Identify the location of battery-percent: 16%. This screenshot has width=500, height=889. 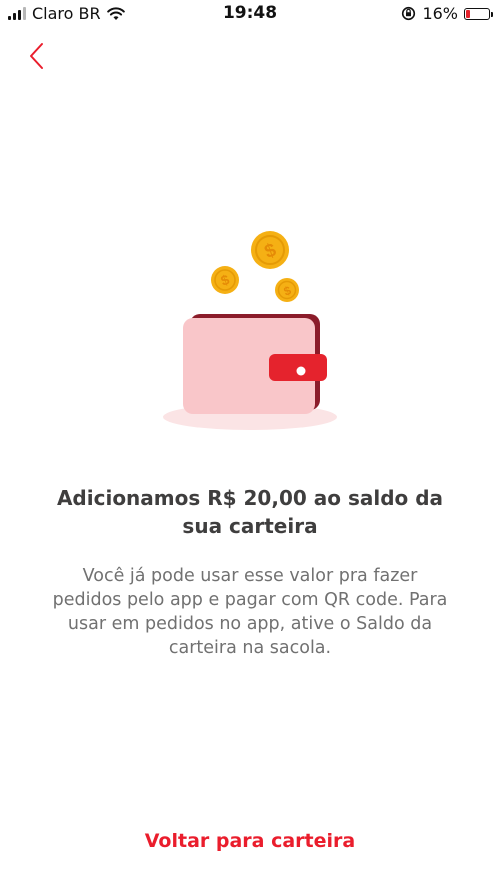
(440, 13).